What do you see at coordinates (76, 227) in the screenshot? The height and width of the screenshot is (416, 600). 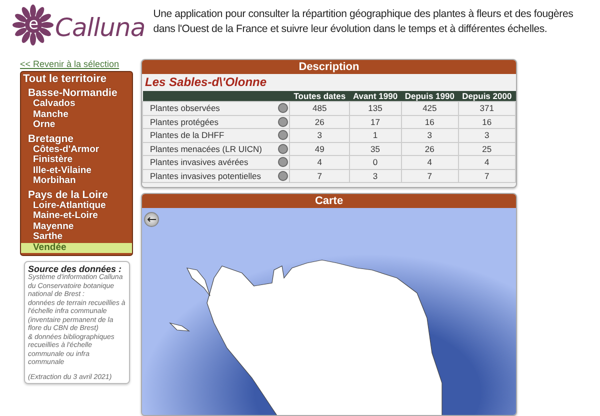 I see `menu-item: Mayenne` at bounding box center [76, 227].